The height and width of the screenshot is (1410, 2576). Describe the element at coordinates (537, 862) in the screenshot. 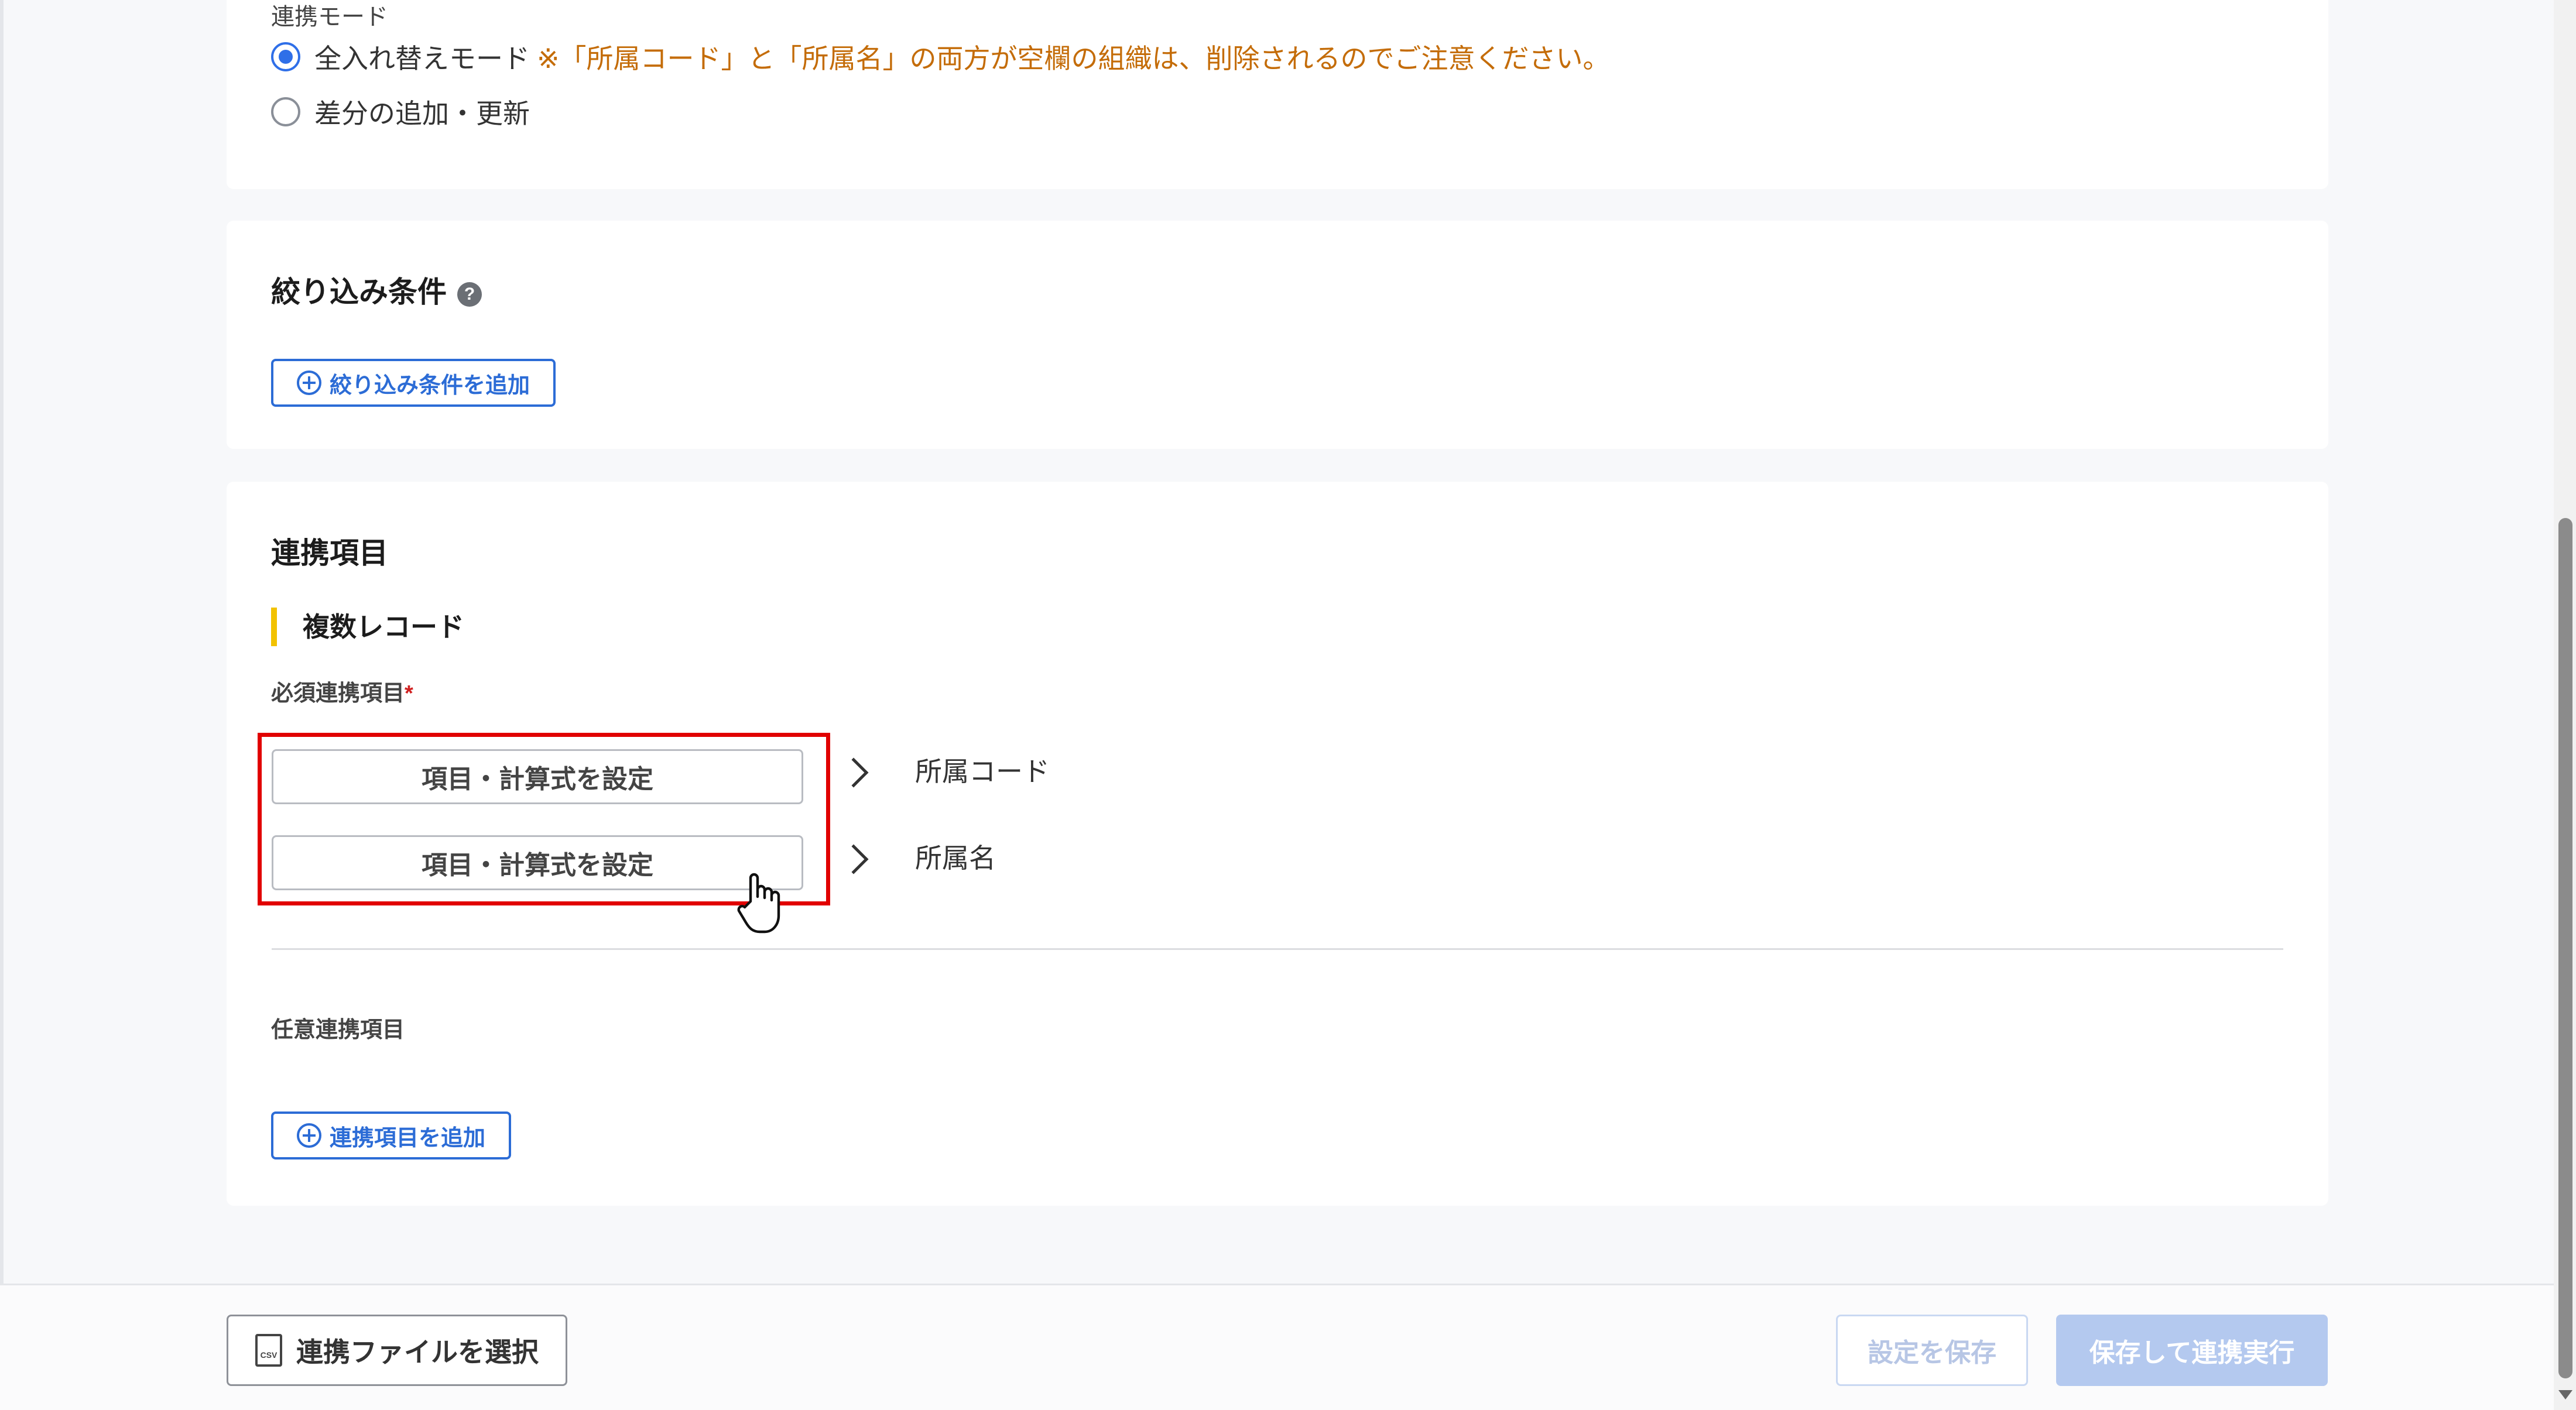

I see `set-formula-button-name: 項目・計算式を設定` at that location.